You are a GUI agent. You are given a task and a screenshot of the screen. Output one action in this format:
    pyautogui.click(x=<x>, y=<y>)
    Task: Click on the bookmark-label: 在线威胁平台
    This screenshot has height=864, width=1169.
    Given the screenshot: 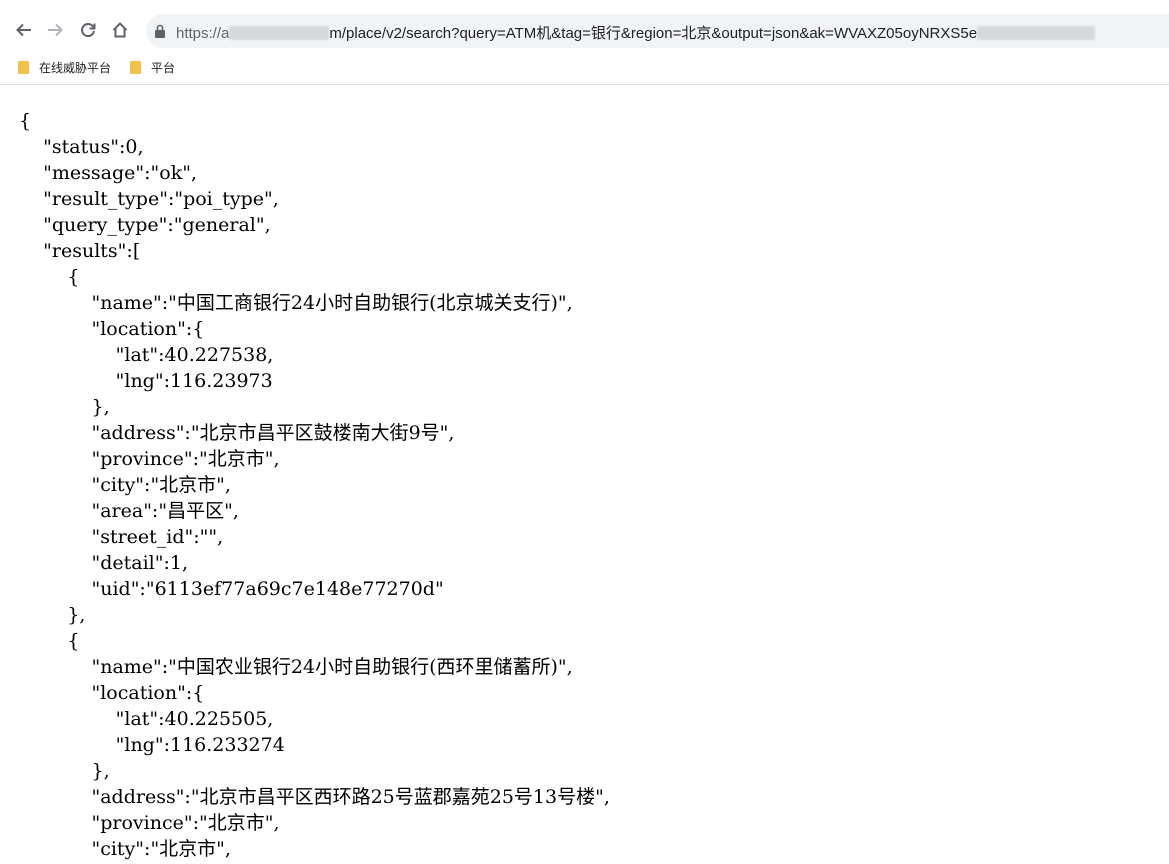 What is the action you would take?
    pyautogui.click(x=75, y=68)
    